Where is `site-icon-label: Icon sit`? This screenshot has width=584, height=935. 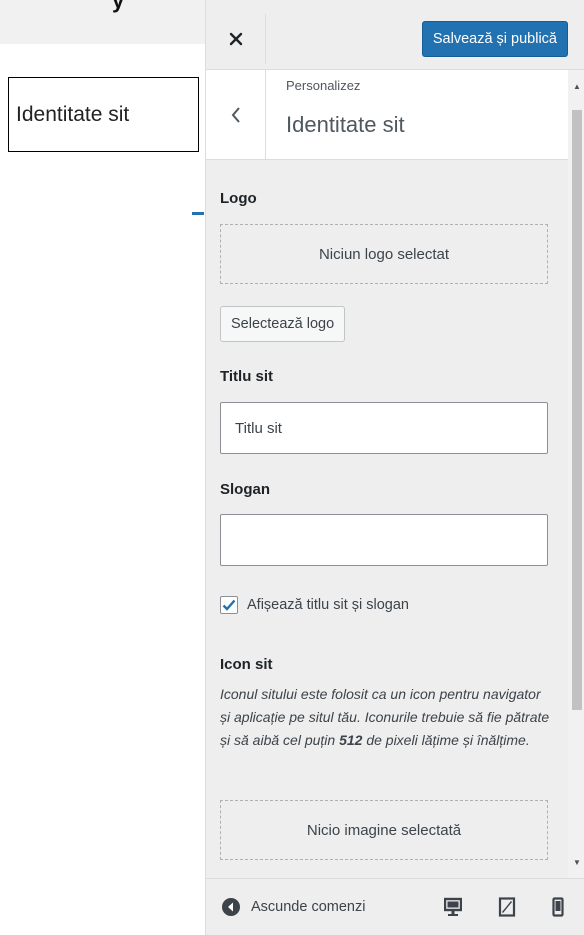
site-icon-label: Icon sit is located at coordinates (246, 664).